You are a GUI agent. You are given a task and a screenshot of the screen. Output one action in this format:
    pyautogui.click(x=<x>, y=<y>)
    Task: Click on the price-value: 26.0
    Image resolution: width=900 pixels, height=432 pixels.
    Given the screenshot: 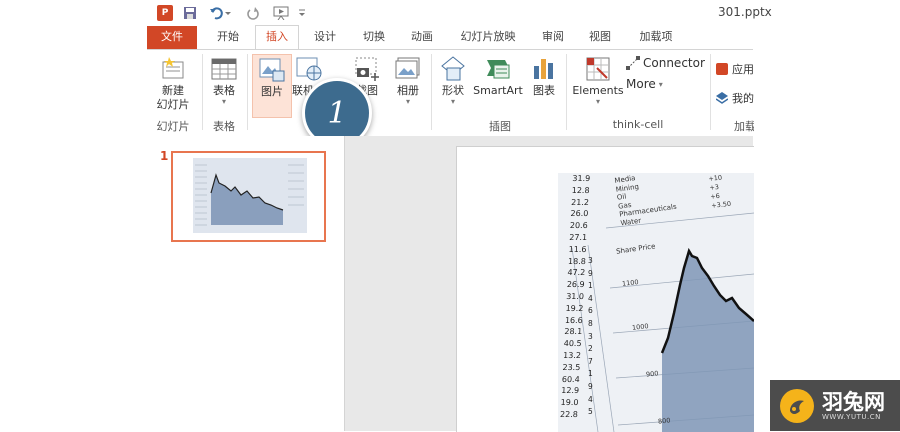 What is the action you would take?
    pyautogui.click(x=579, y=214)
    